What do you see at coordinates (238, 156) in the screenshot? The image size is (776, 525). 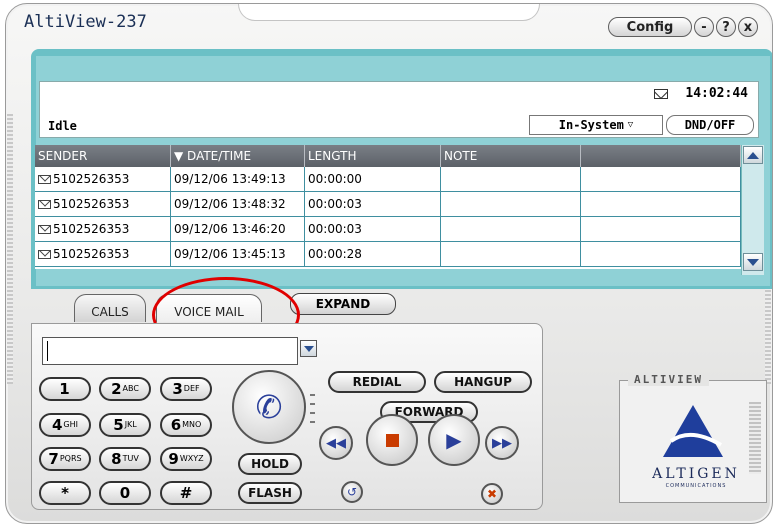 I see `column-header-datetime: ▼ DATE/TIME` at bounding box center [238, 156].